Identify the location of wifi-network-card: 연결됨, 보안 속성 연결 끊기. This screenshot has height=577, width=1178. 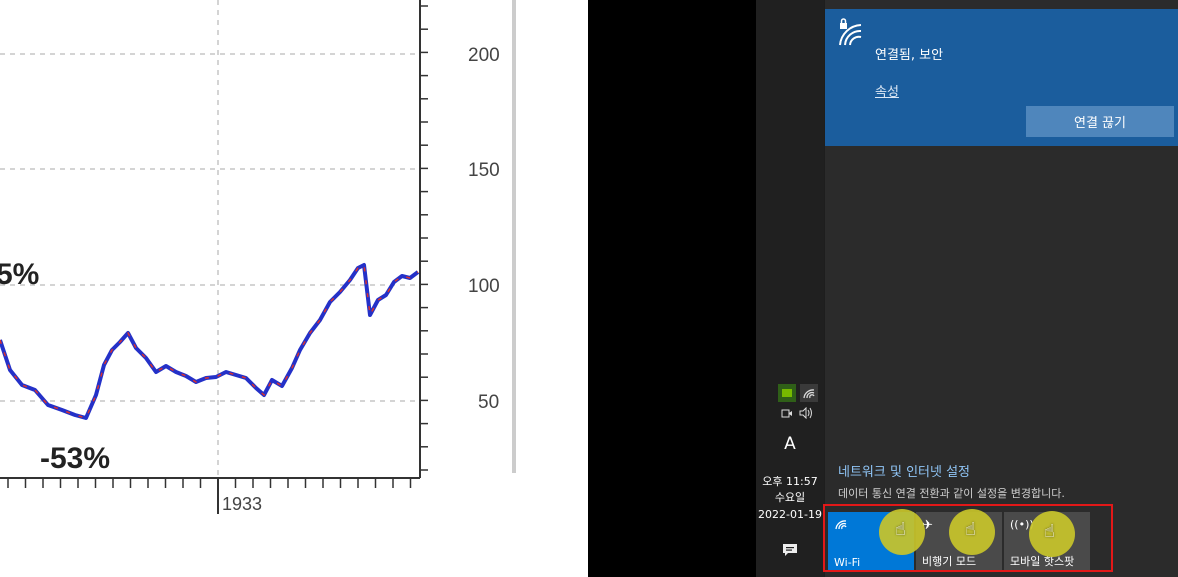
(1001, 77).